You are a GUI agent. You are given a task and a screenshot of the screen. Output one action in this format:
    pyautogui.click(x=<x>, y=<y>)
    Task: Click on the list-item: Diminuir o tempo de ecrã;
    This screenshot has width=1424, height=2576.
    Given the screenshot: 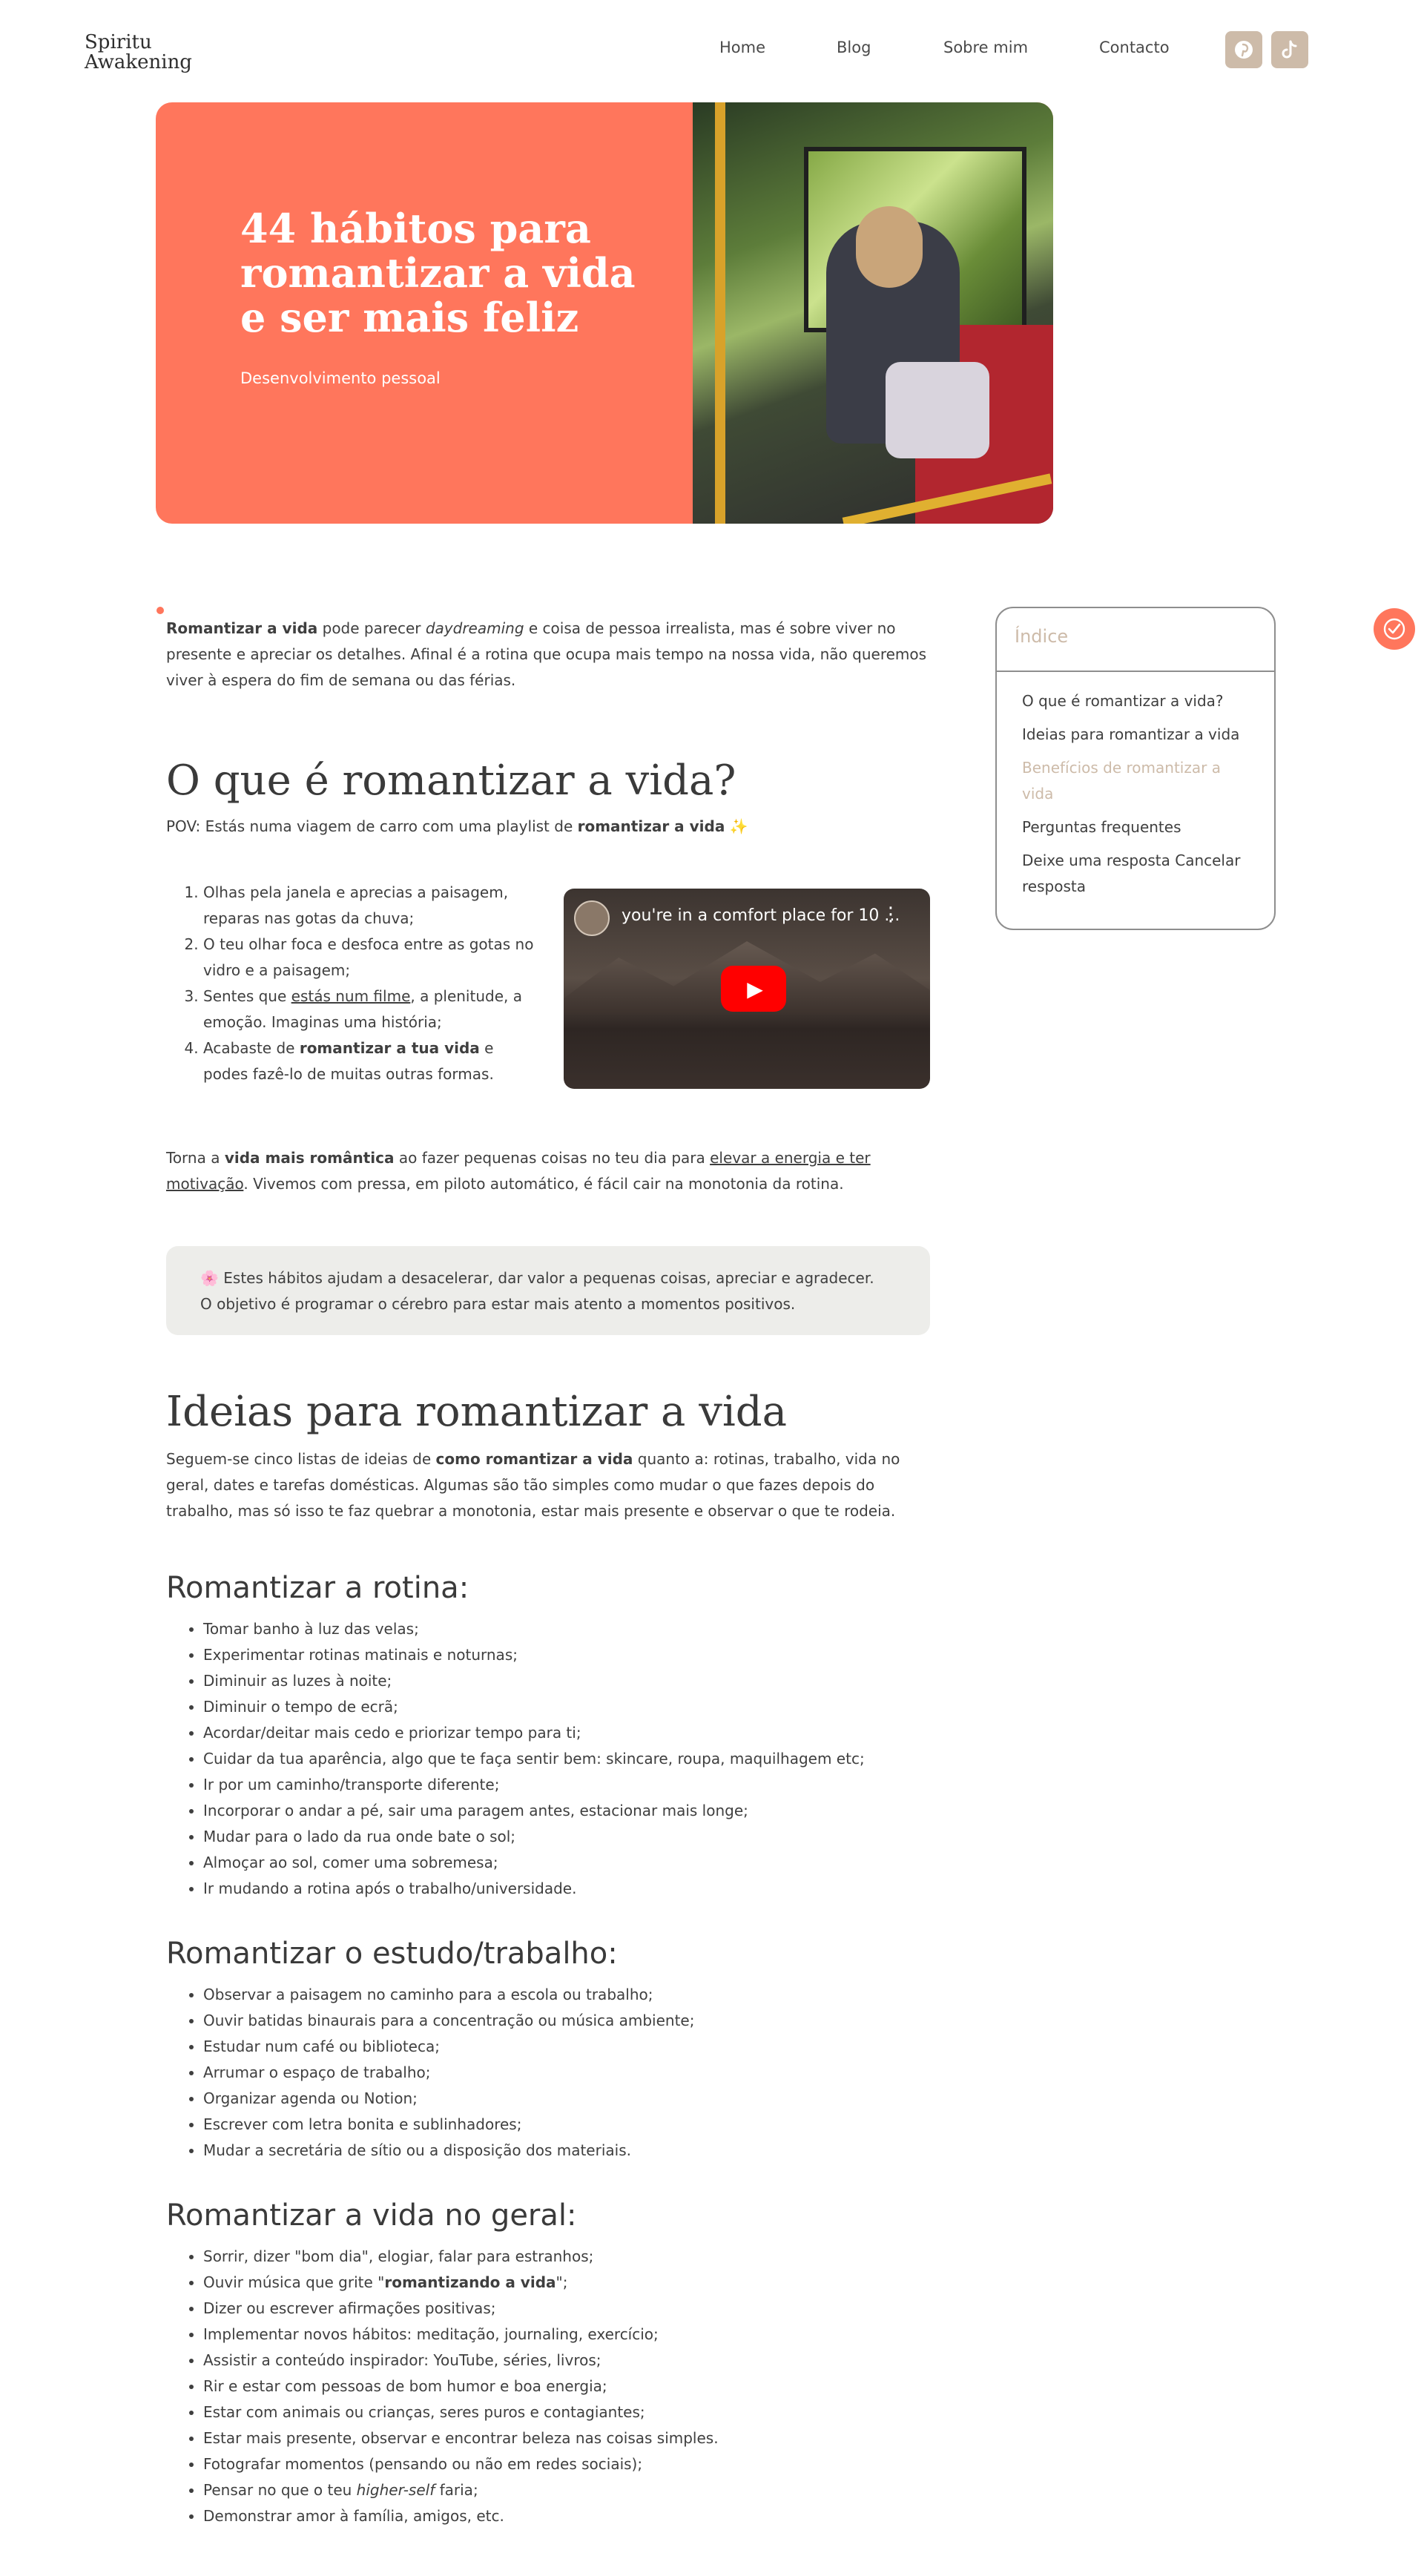 What is the action you would take?
    pyautogui.click(x=566, y=1707)
    